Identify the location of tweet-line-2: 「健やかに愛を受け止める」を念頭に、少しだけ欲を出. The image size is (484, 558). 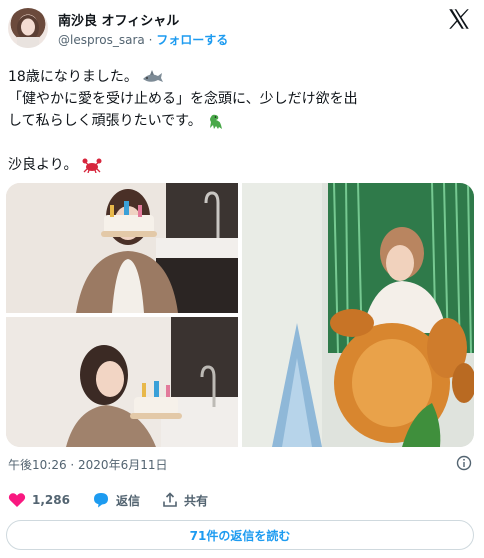
(183, 99).